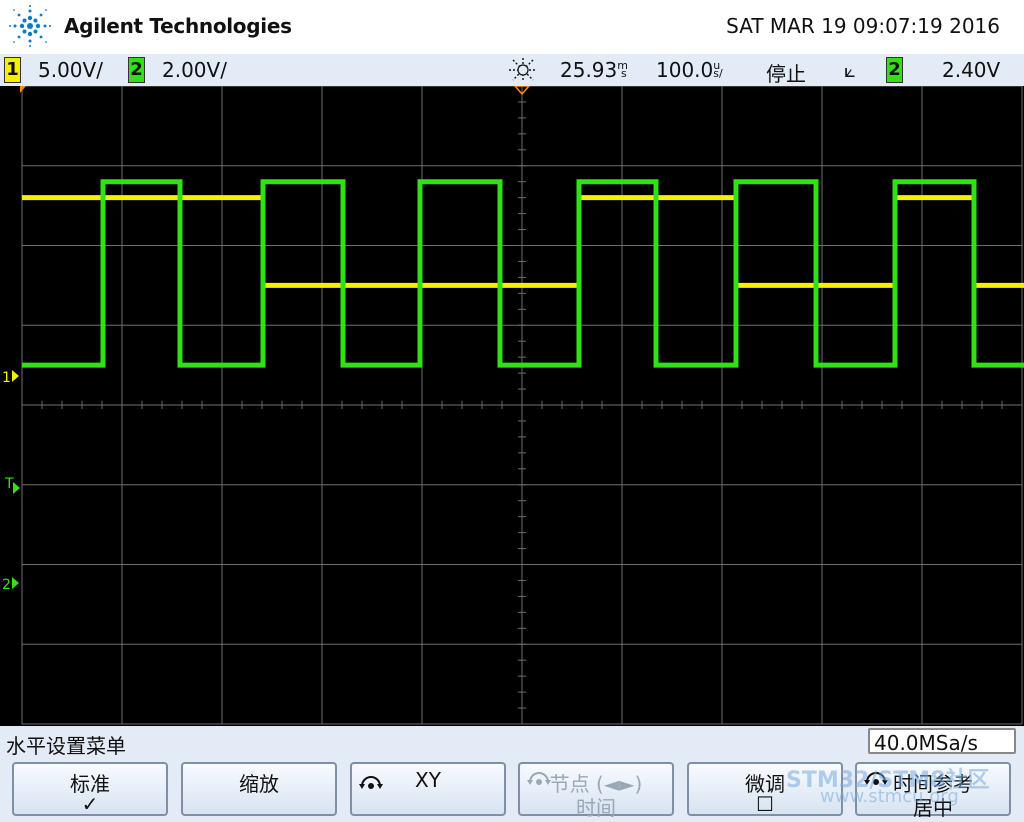  I want to click on sample-rate-readout: 40.0MSa/s, so click(942, 741).